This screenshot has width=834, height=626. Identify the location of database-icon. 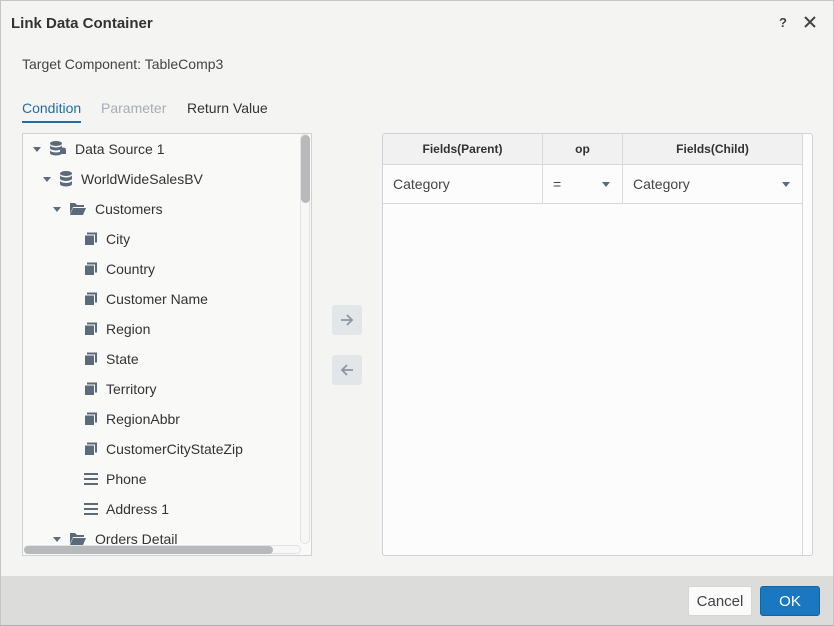
(66, 179).